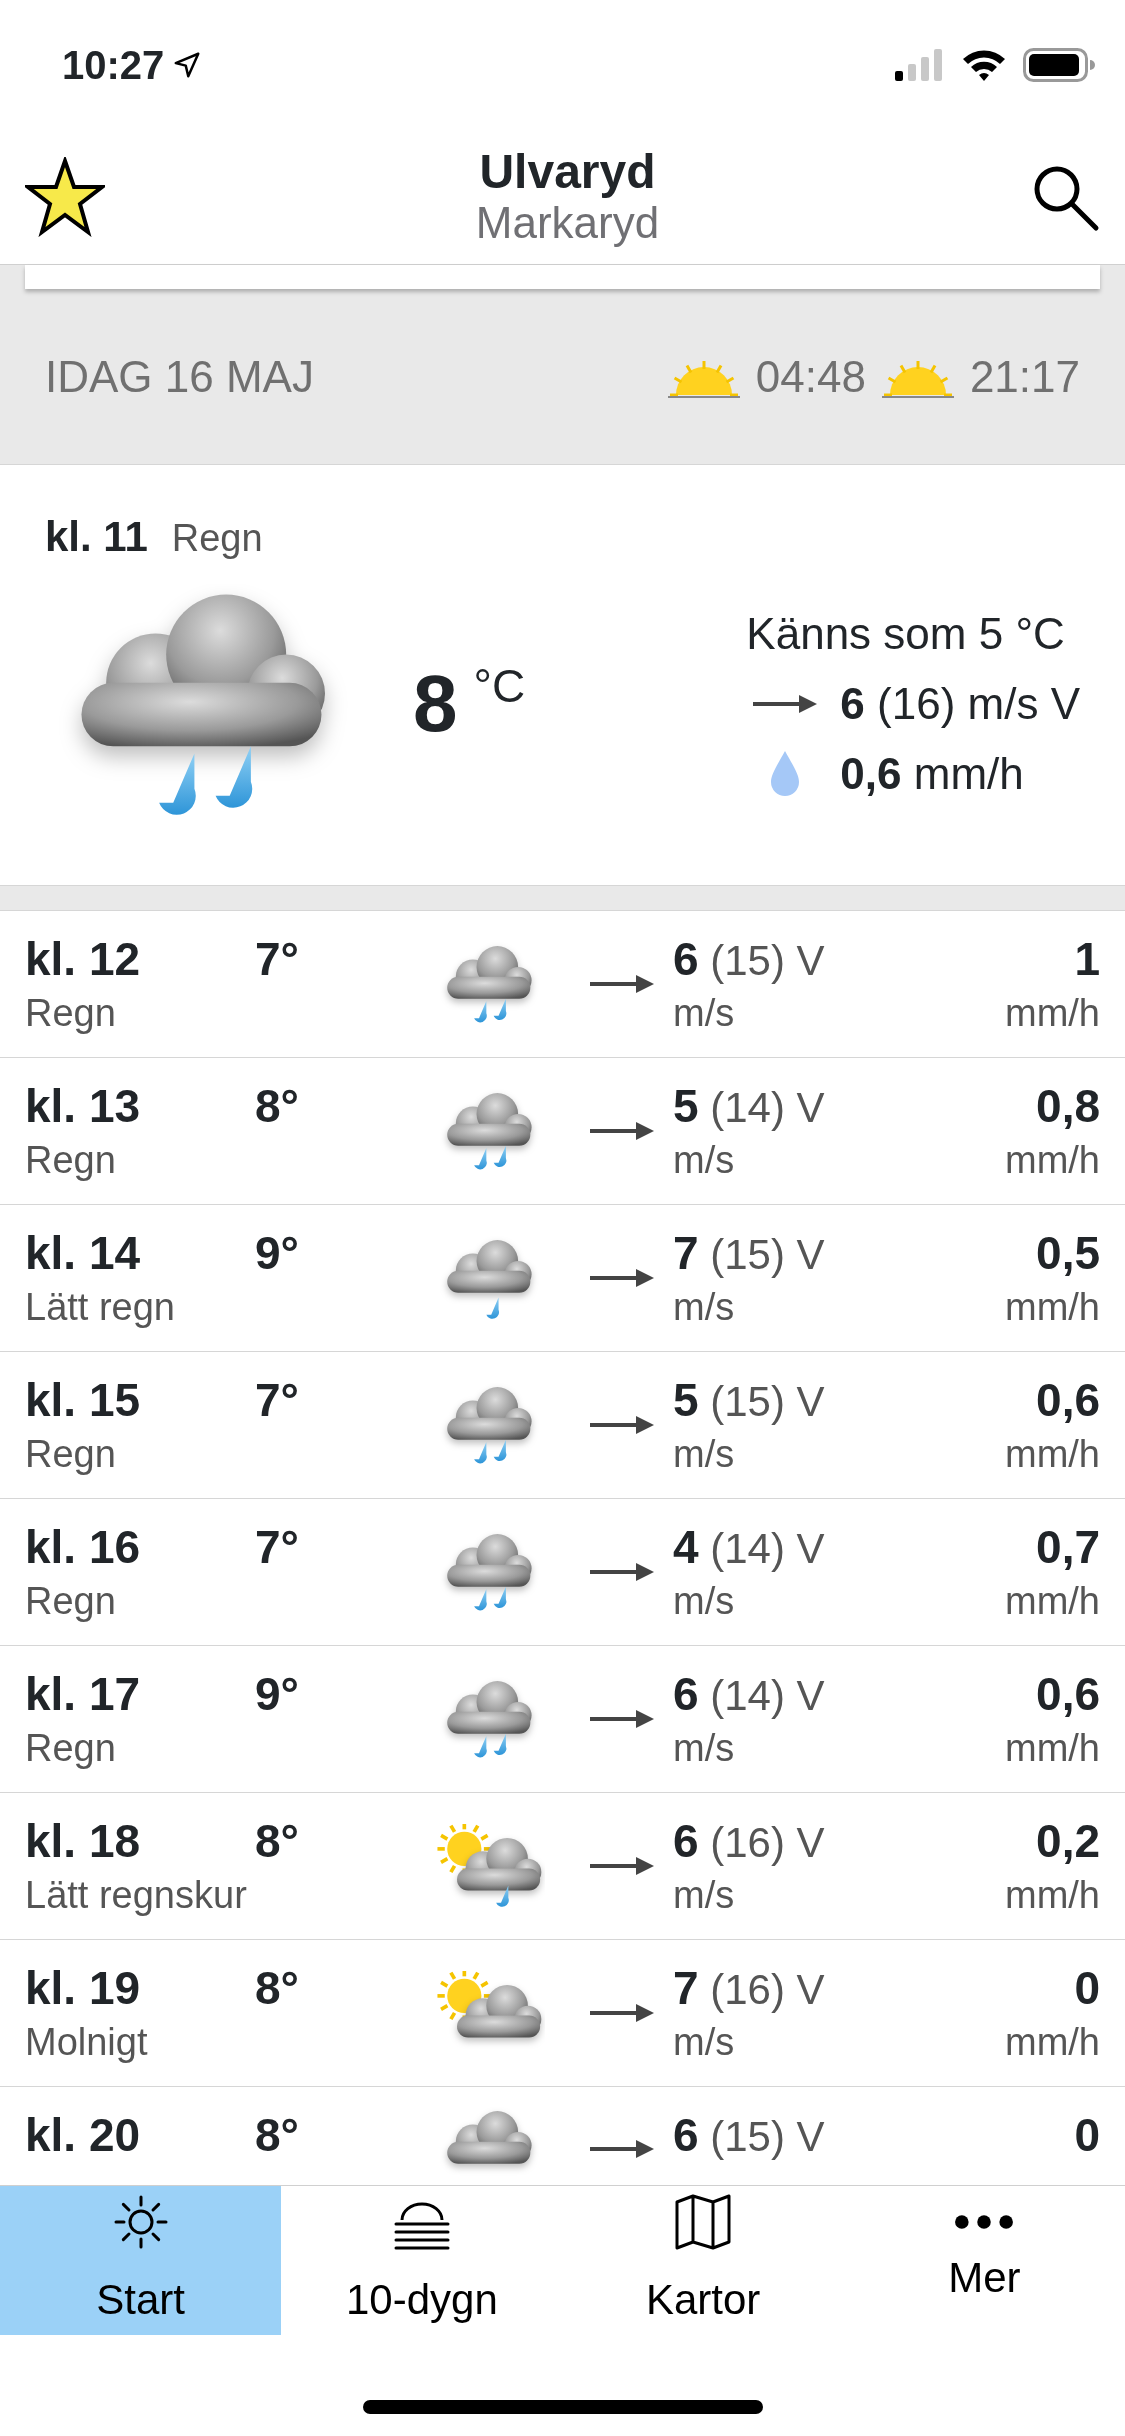  What do you see at coordinates (83, 1400) in the screenshot?
I see `hour-label: kl. 15` at bounding box center [83, 1400].